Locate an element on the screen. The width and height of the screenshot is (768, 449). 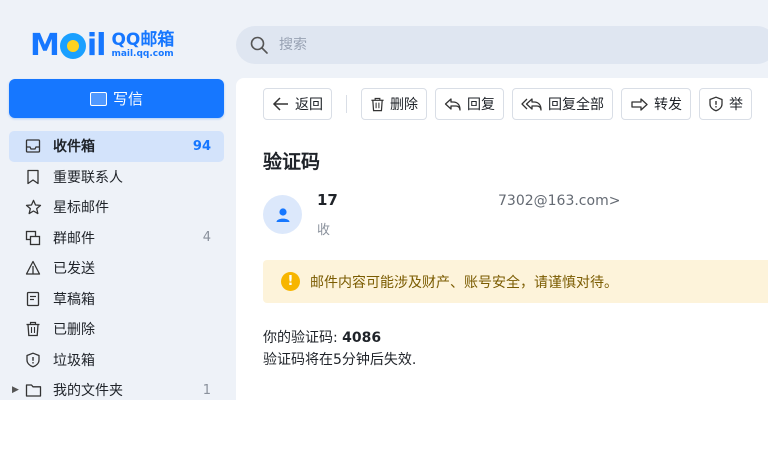
compose-icon is located at coordinates (98, 98).